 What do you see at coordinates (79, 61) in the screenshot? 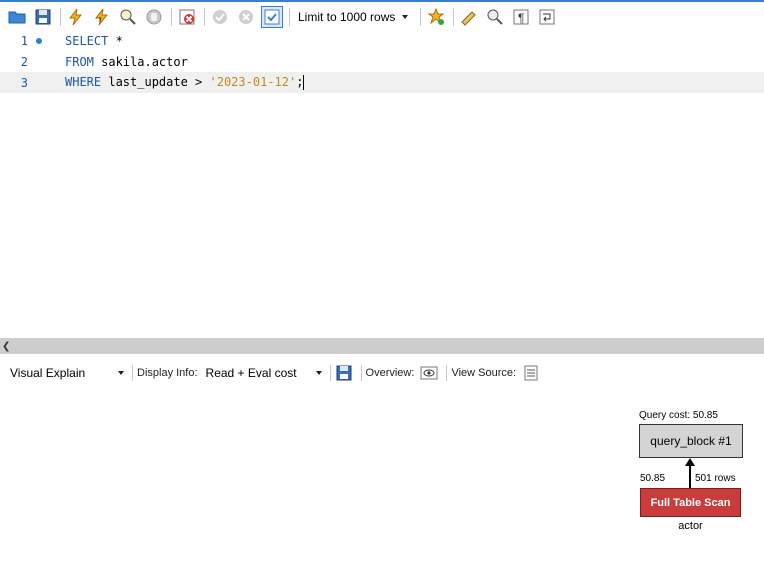
I see `sql-keyword: FROM` at bounding box center [79, 61].